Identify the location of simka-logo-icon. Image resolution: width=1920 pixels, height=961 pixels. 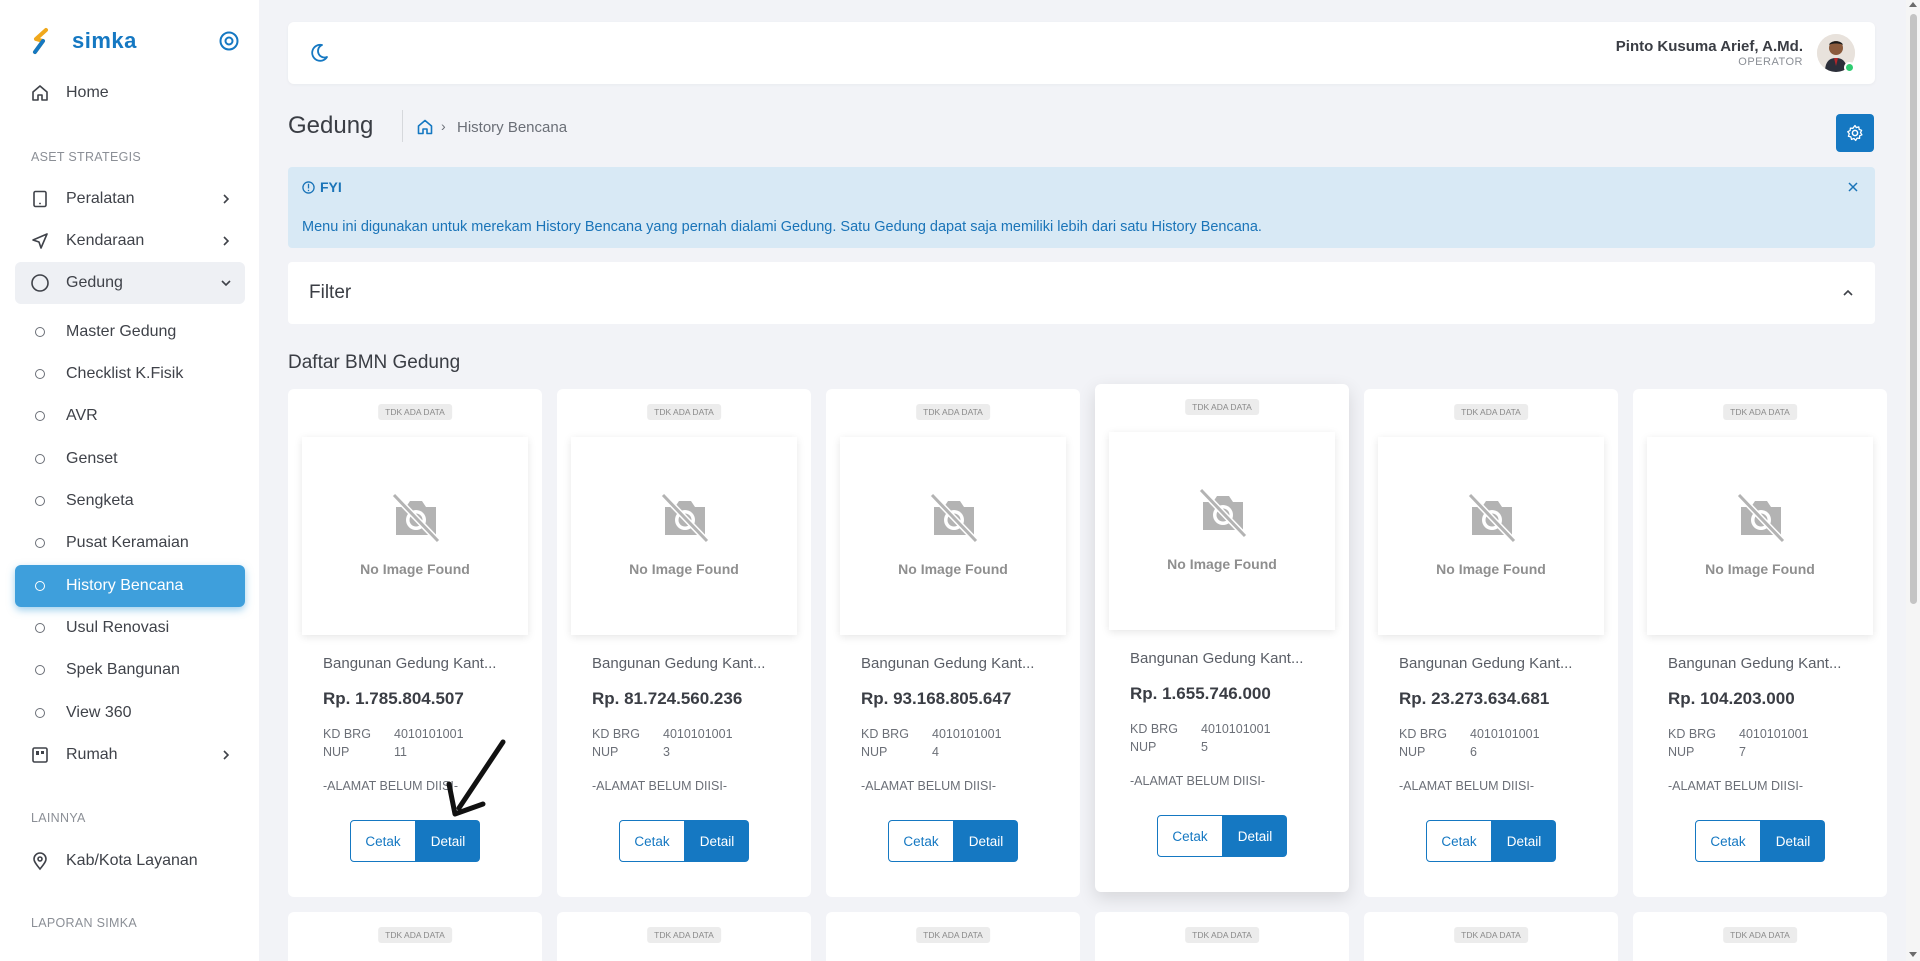
(40, 41).